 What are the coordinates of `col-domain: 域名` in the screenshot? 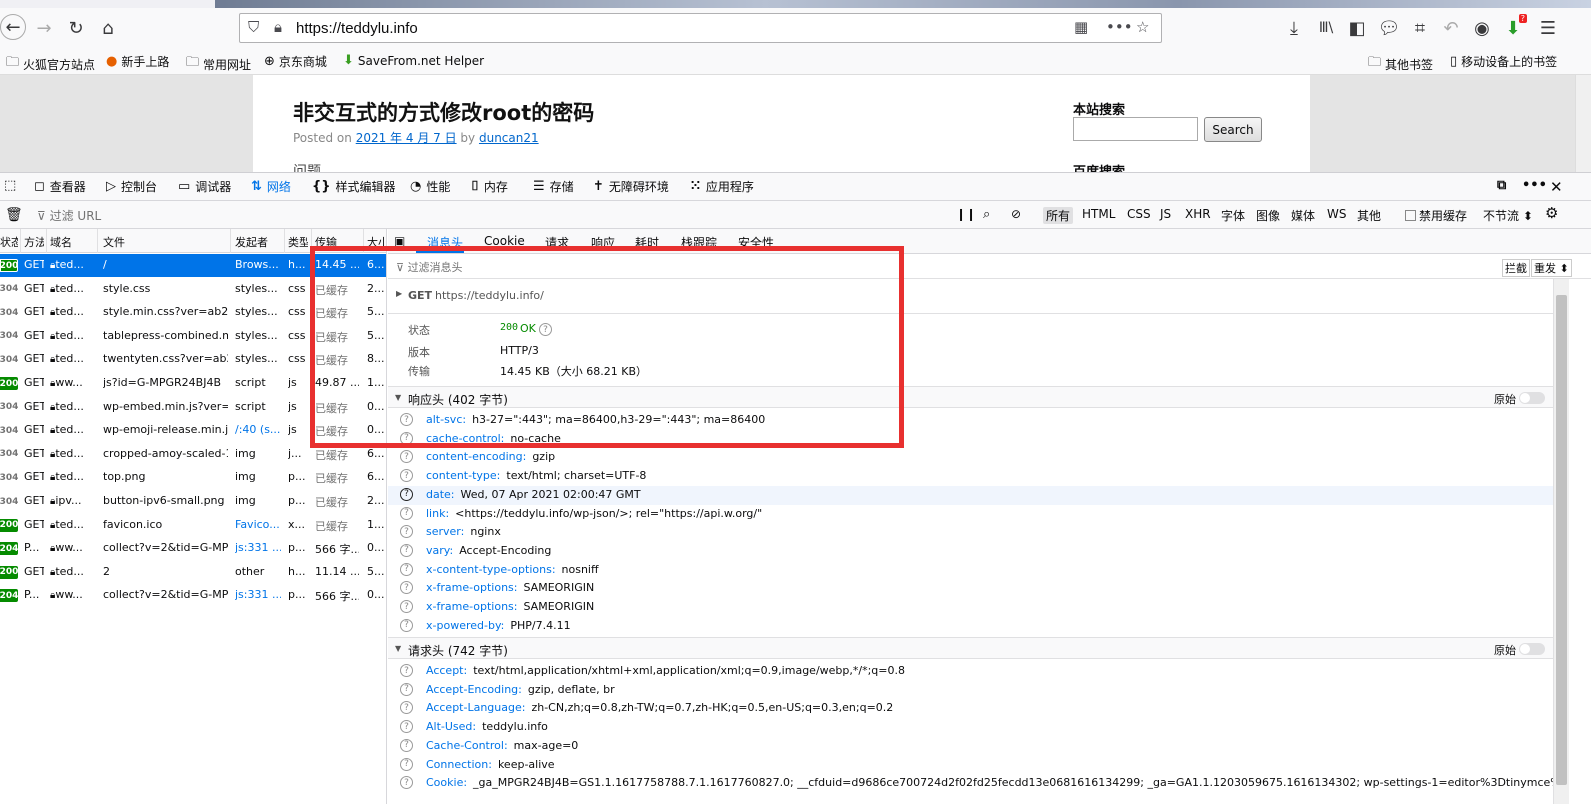 It's located at (72, 242).